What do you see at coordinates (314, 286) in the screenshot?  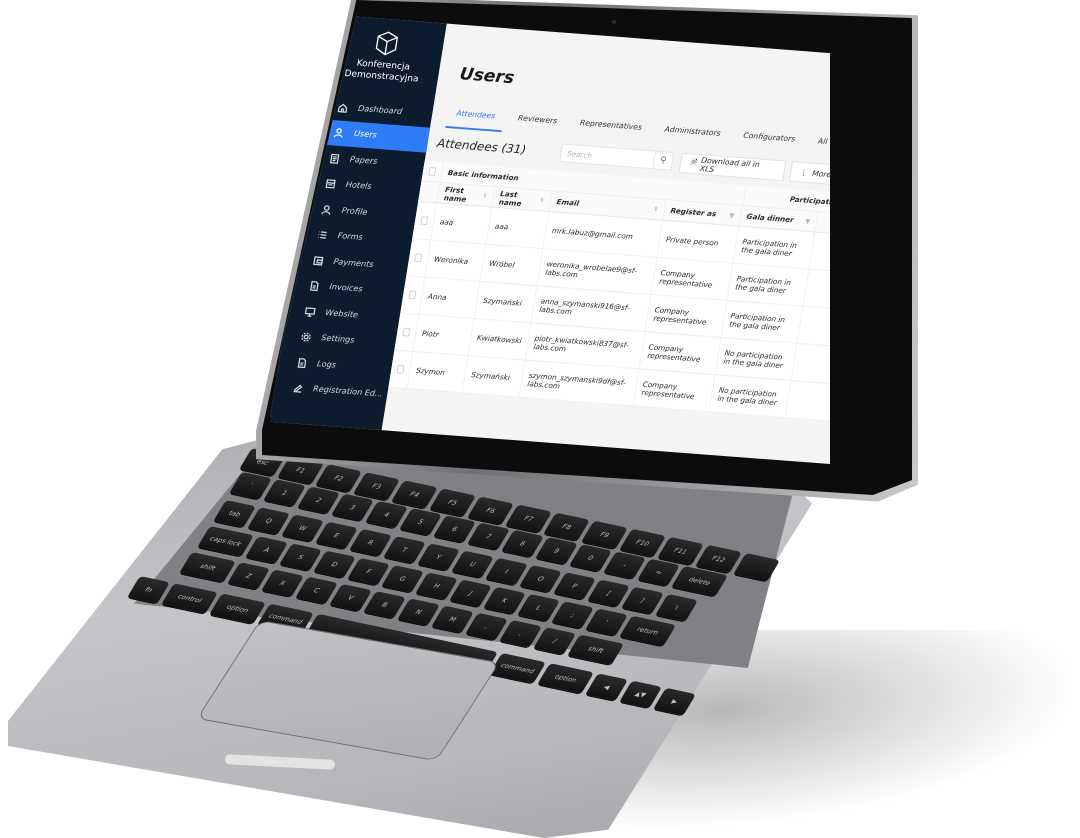 I see `invoice-icon` at bounding box center [314, 286].